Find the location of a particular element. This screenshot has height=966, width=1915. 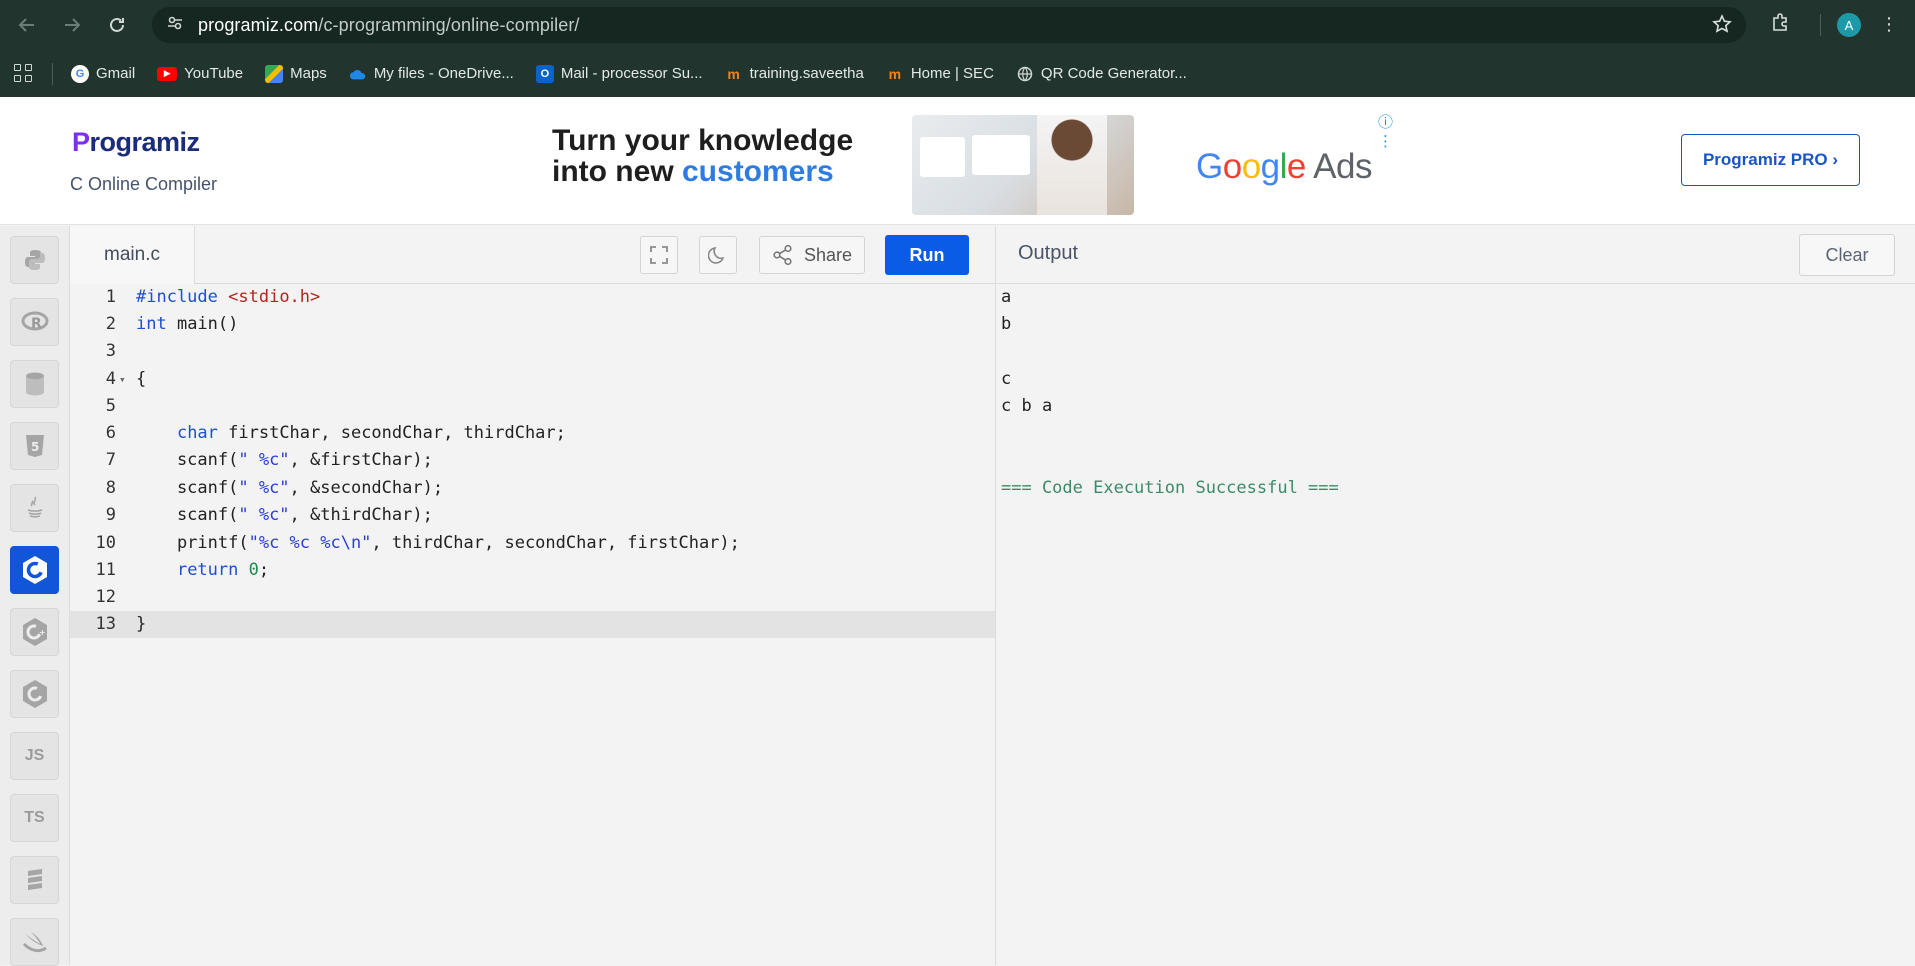

code-line: 4 ▾ { is located at coordinates (532, 379).